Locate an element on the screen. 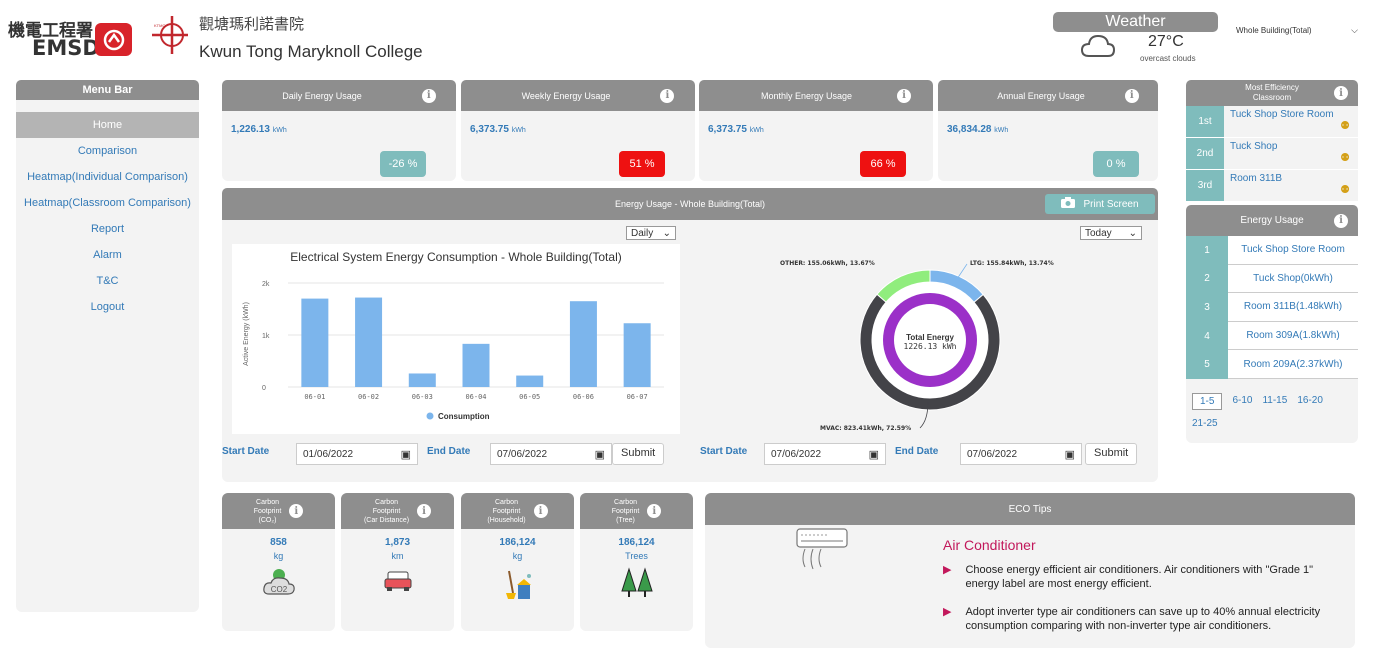 The height and width of the screenshot is (648, 1375). print-screen-button: Print Screen is located at coordinates (1100, 204).